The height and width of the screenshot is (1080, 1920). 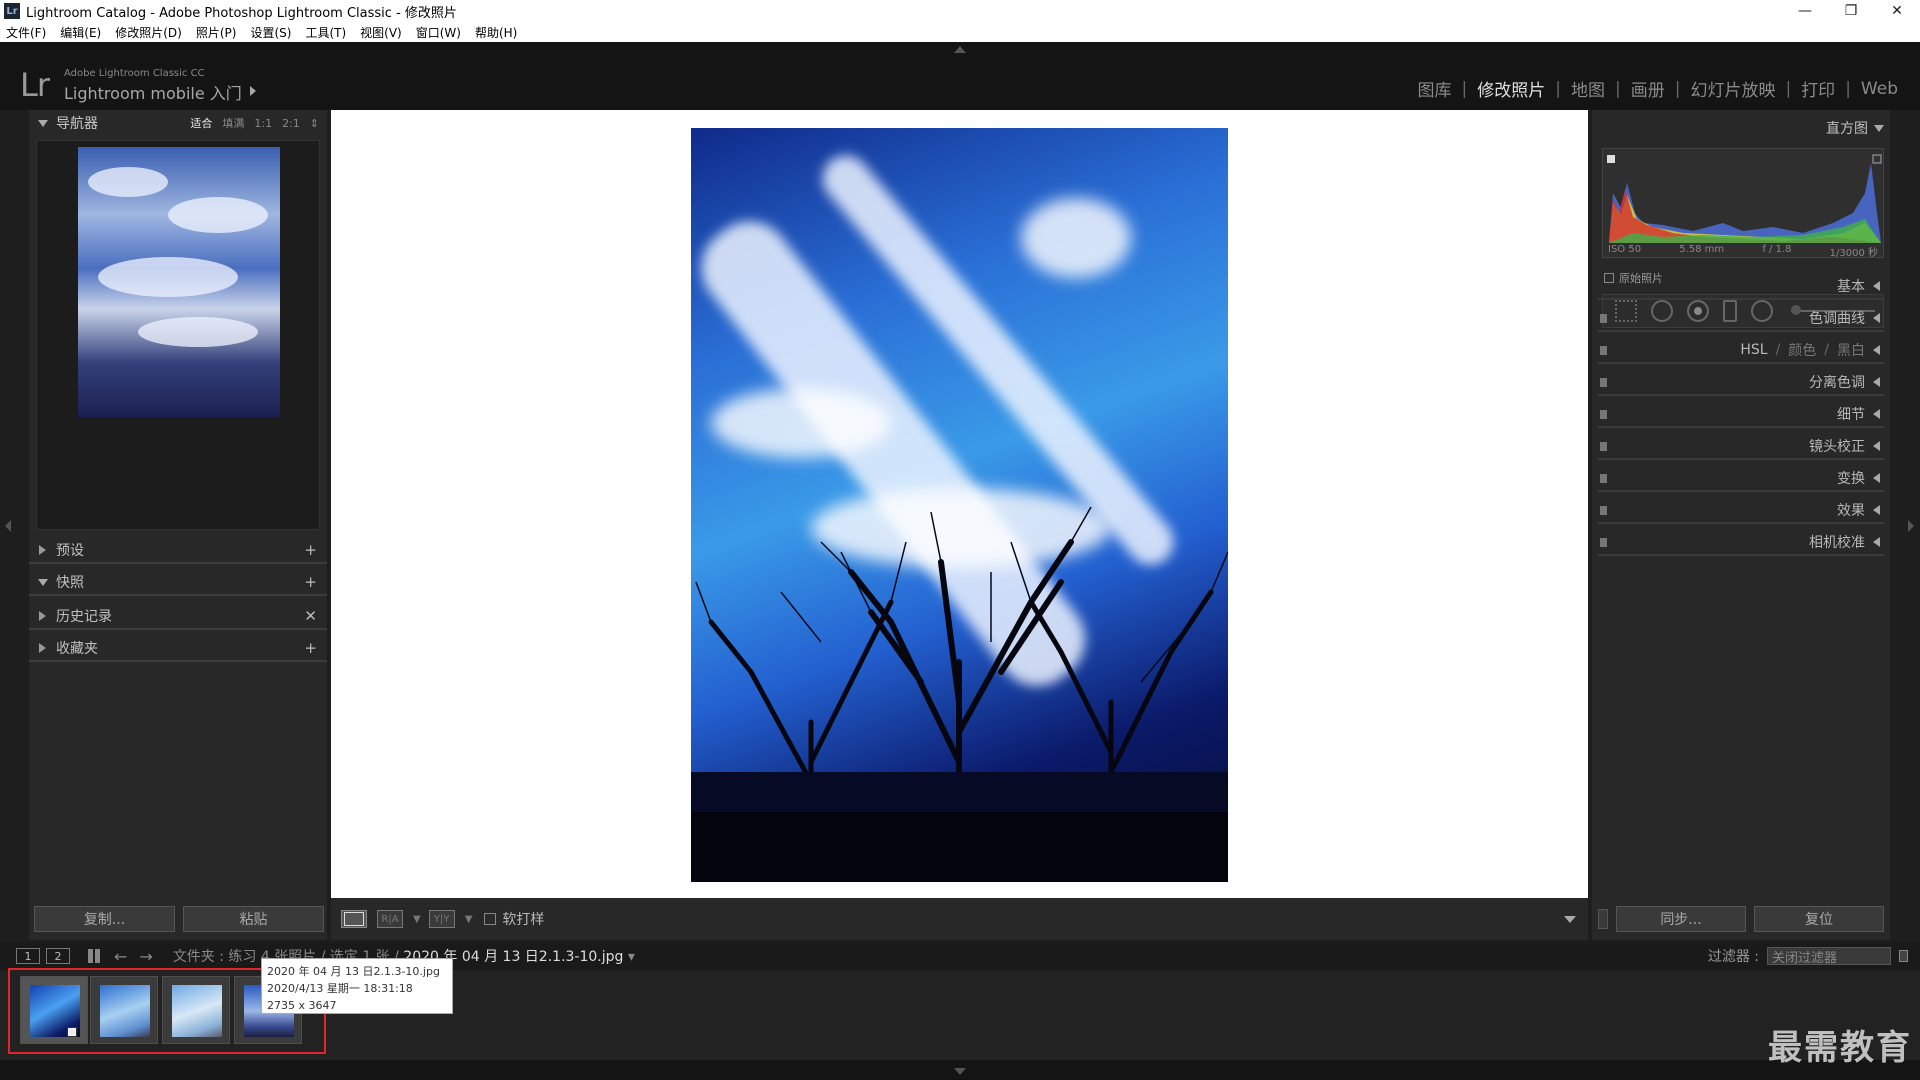 What do you see at coordinates (153, 92) in the screenshot?
I see `mobile-status: Lightroom mobile 入门` at bounding box center [153, 92].